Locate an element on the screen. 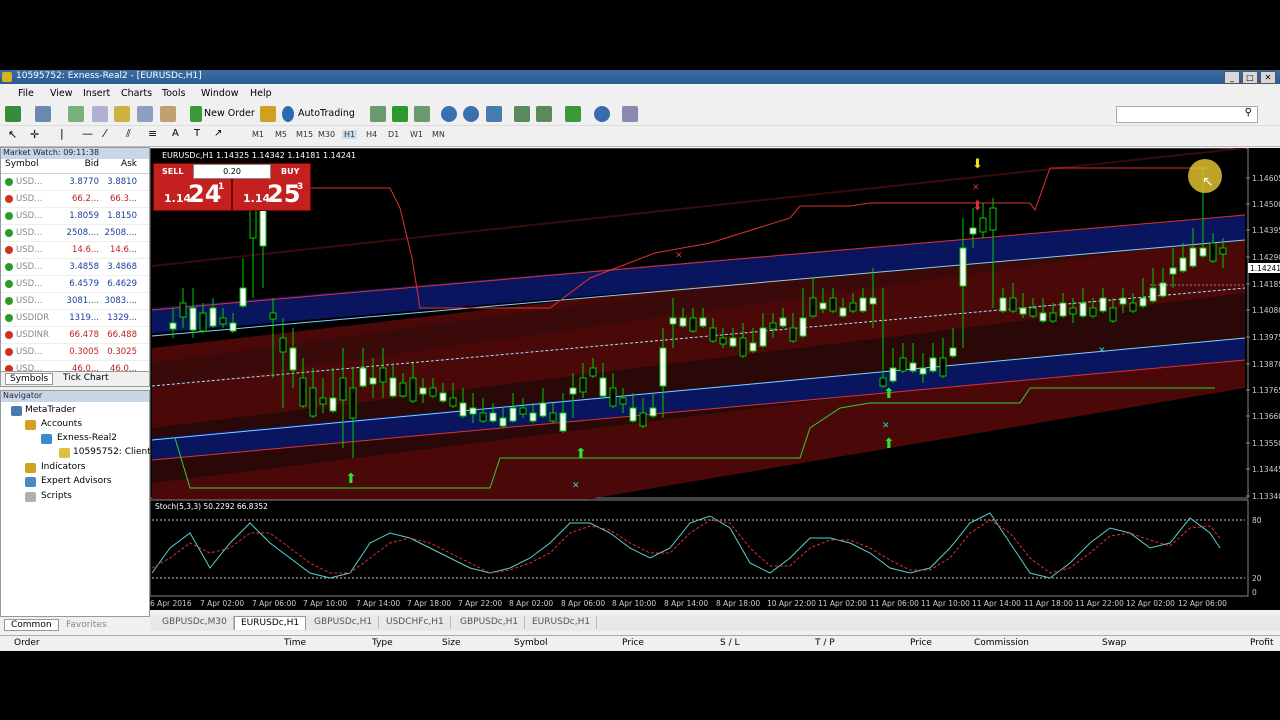  trendline-icon: ⁄ is located at coordinates (105, 133).